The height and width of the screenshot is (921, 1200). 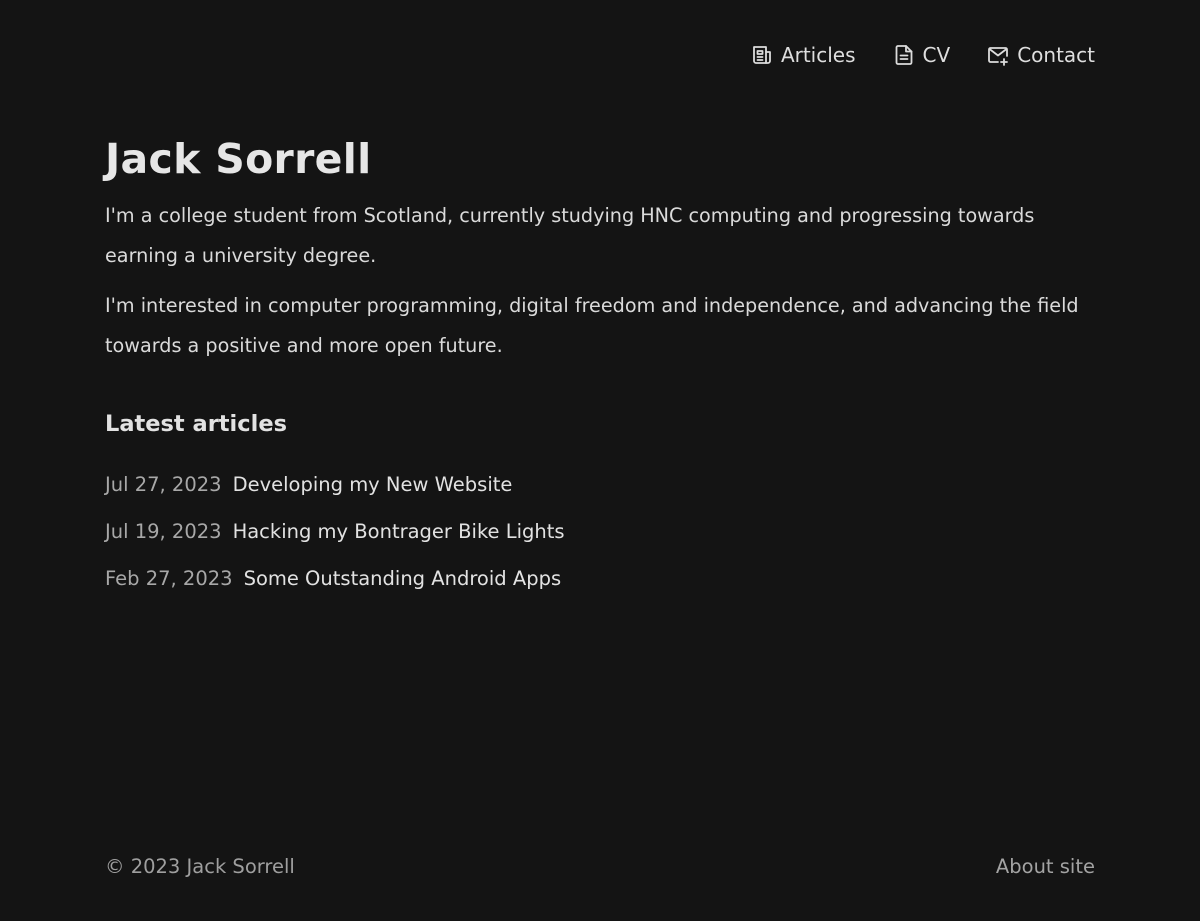 What do you see at coordinates (163, 531) in the screenshot?
I see `article-date: Jul 19, 2023` at bounding box center [163, 531].